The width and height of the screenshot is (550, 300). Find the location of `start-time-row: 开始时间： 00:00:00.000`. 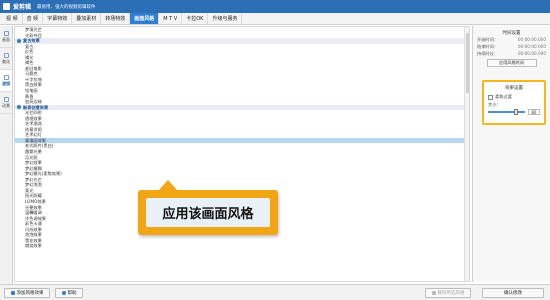

start-time-row: 开始时间： 00:00:00.000 is located at coordinates (511, 39).